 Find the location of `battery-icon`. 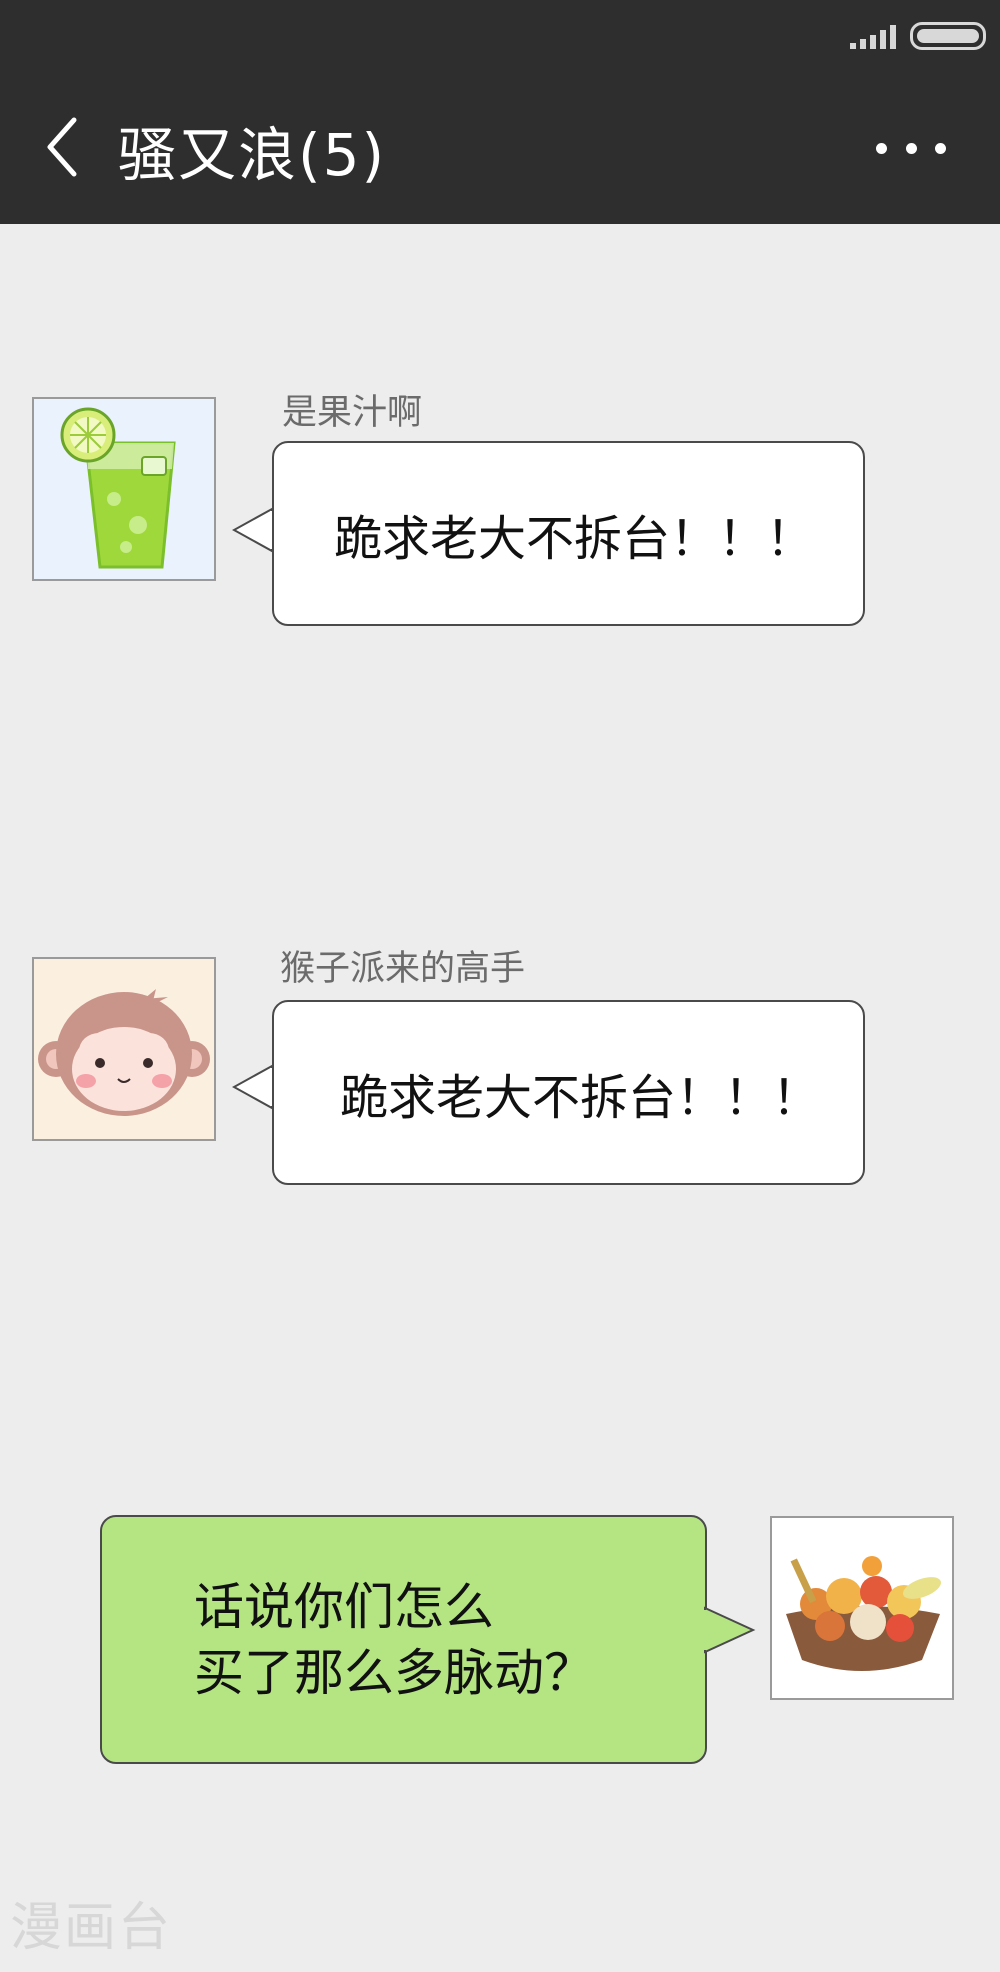

battery-icon is located at coordinates (948, 36).